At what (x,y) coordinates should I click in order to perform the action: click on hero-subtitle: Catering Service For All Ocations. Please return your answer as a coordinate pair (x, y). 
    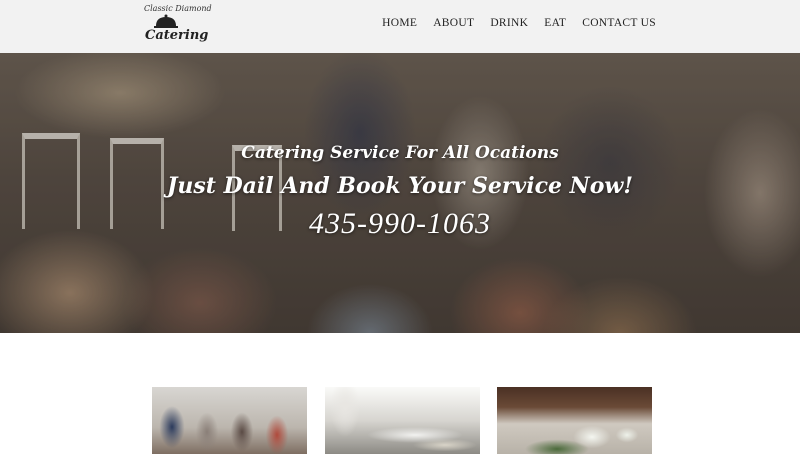
    Looking at the image, I should click on (400, 153).